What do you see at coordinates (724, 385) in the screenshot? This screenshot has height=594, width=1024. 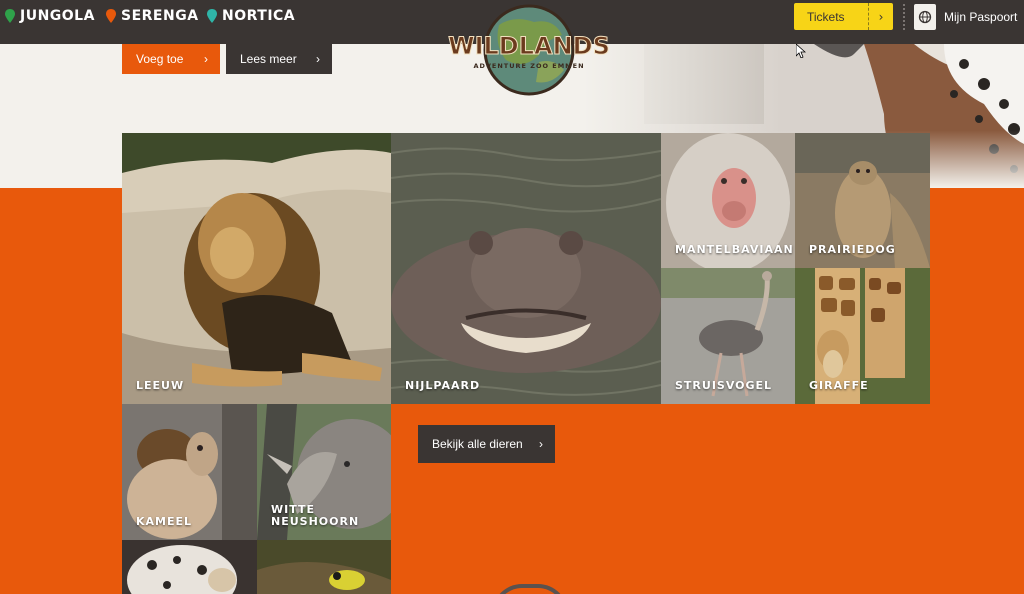 I see `animal-label: STRUISVOGEL` at bounding box center [724, 385].